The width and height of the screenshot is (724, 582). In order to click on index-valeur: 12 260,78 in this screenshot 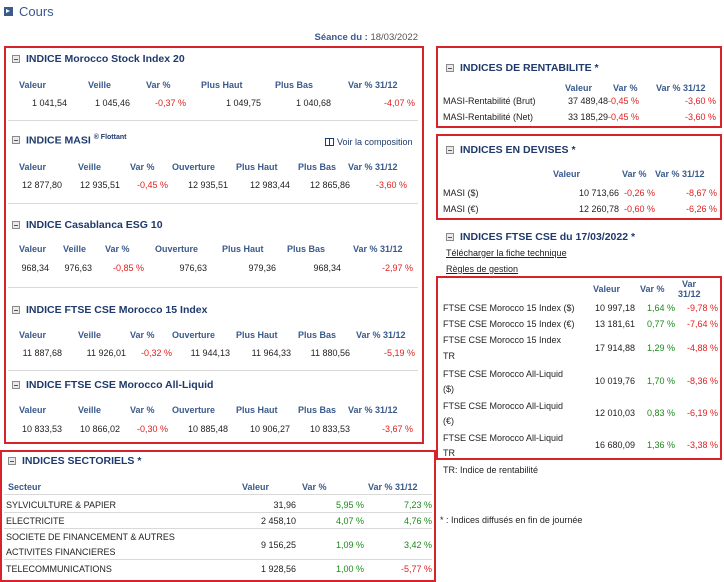, I will do `click(598, 209)`.